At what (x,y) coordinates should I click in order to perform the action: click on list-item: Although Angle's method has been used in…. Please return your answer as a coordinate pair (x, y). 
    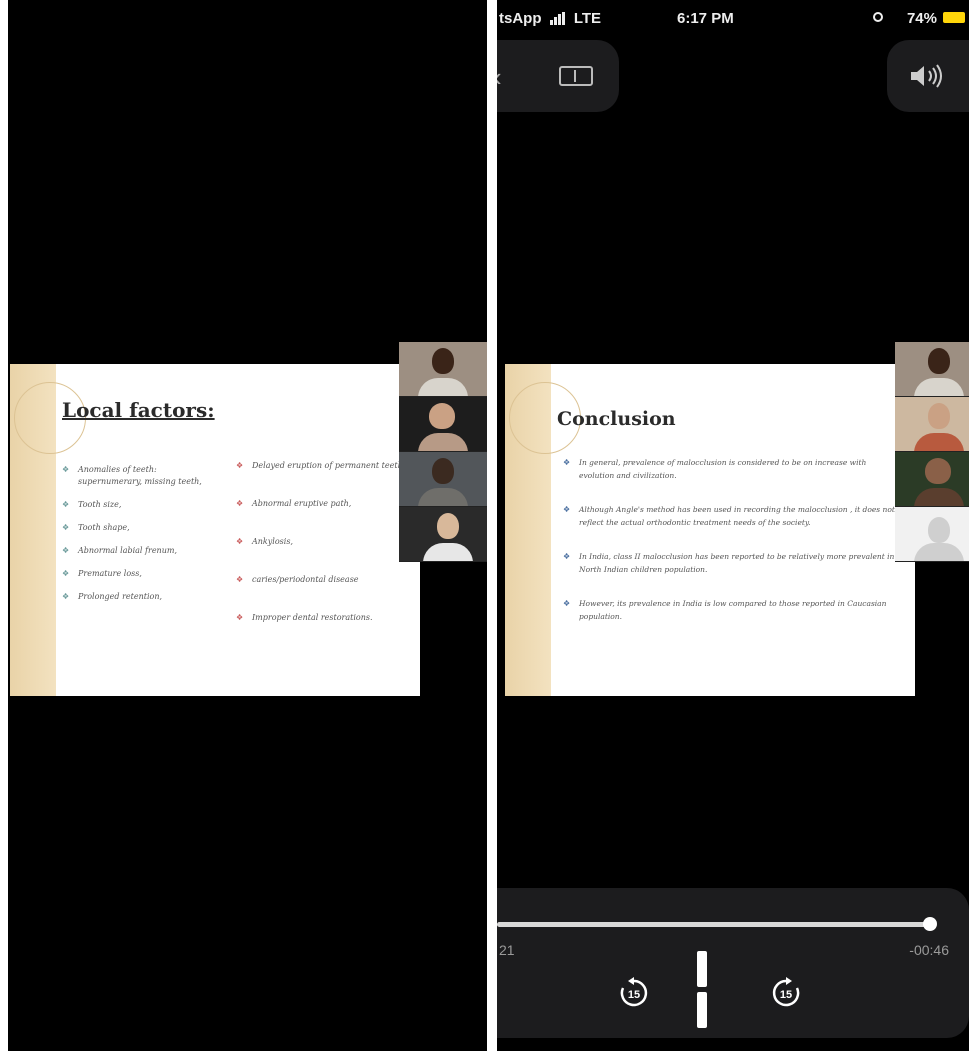
    Looking at the image, I should click on (733, 516).